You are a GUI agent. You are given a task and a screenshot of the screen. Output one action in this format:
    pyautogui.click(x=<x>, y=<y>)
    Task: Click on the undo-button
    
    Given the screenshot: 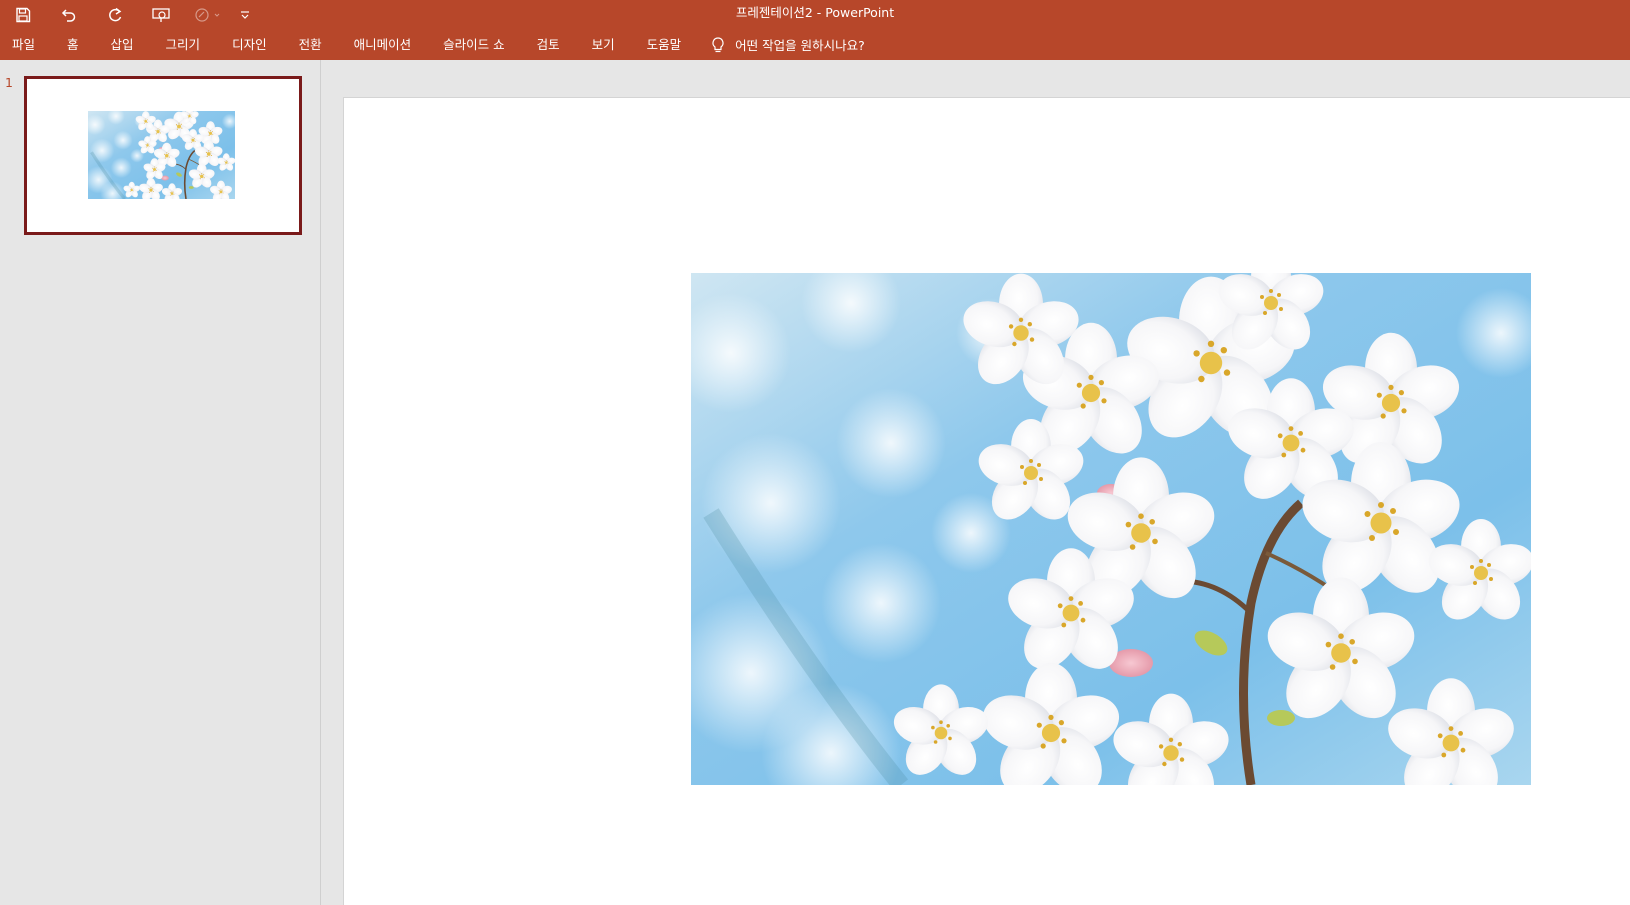 What is the action you would take?
    pyautogui.click(x=69, y=14)
    